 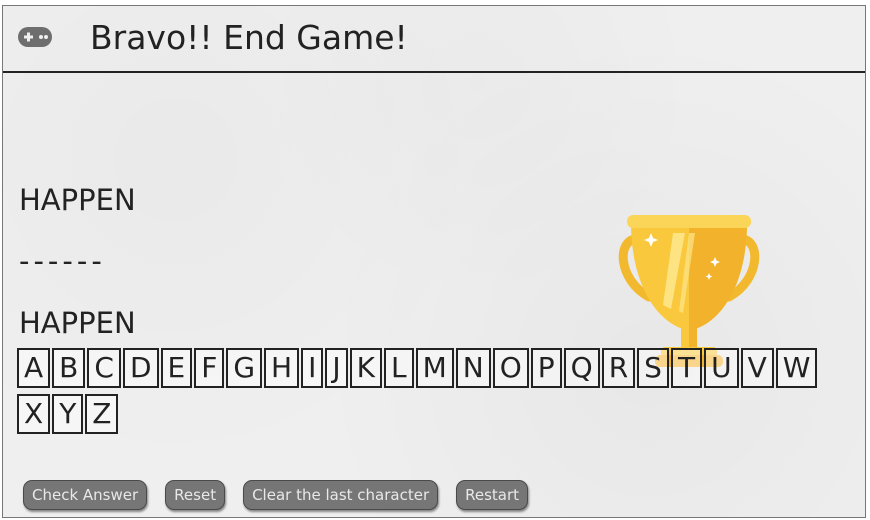 What do you see at coordinates (546, 368) in the screenshot?
I see `letter-key-p: P` at bounding box center [546, 368].